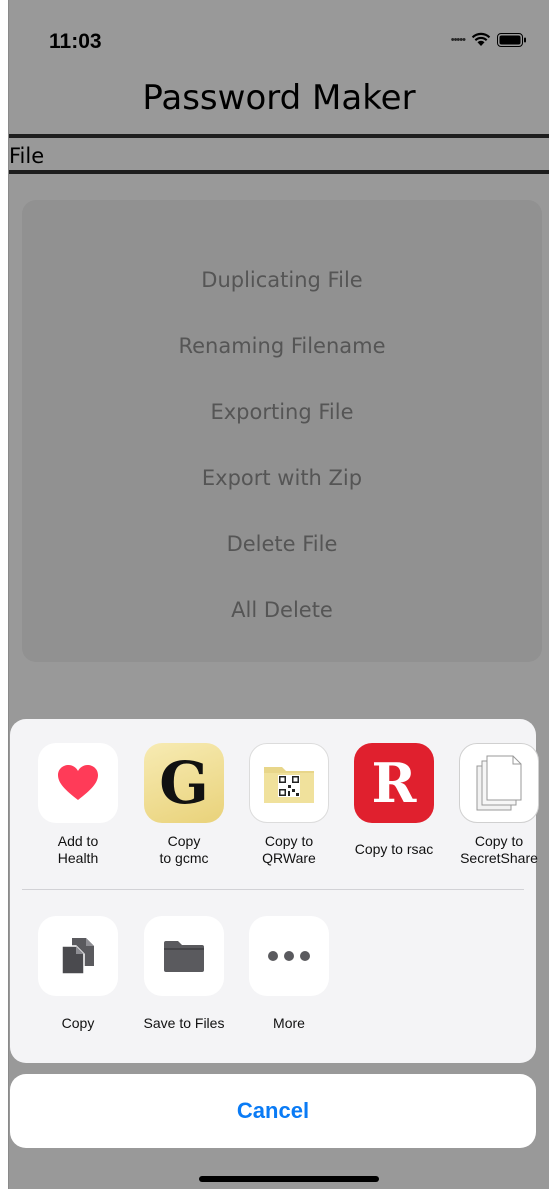 Image resolution: width=549 pixels, height=1189 pixels. I want to click on share-app-copy-to-qrware: Copy to QRWare, so click(289, 805).